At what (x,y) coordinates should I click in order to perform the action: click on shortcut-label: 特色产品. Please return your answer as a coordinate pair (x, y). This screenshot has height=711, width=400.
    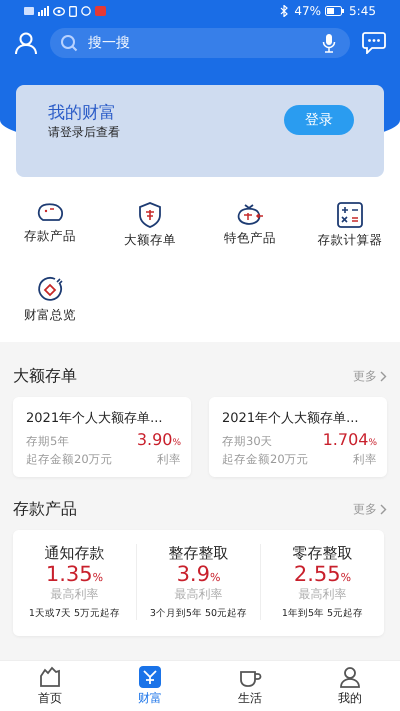
    Looking at the image, I should click on (250, 238).